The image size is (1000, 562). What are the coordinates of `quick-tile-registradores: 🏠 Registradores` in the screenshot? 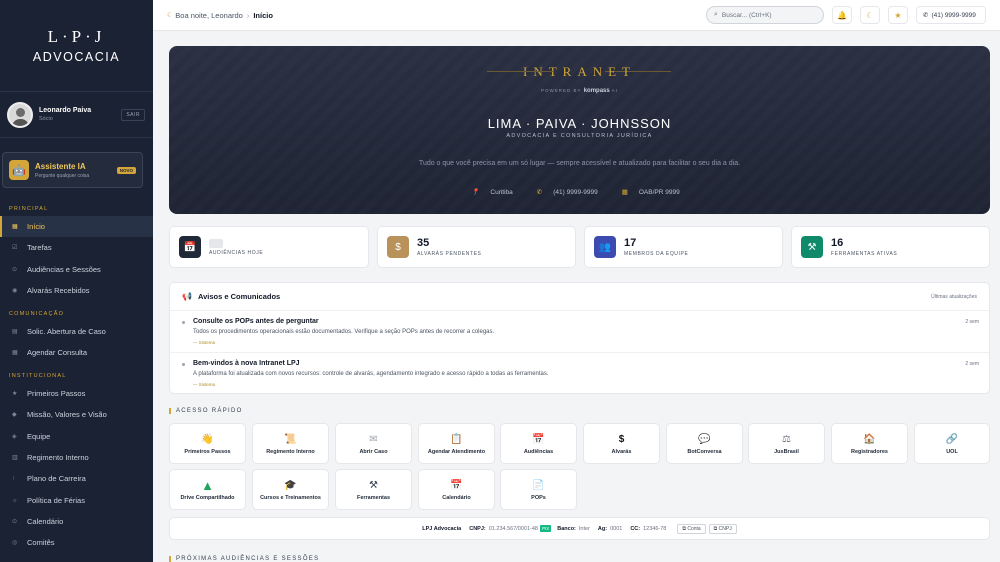 It's located at (869, 443).